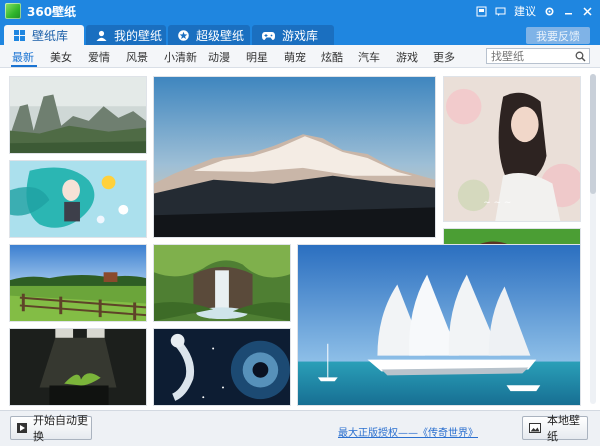 This screenshot has height=446, width=600. What do you see at coordinates (99, 57) in the screenshot?
I see `category-love: 爱情` at bounding box center [99, 57].